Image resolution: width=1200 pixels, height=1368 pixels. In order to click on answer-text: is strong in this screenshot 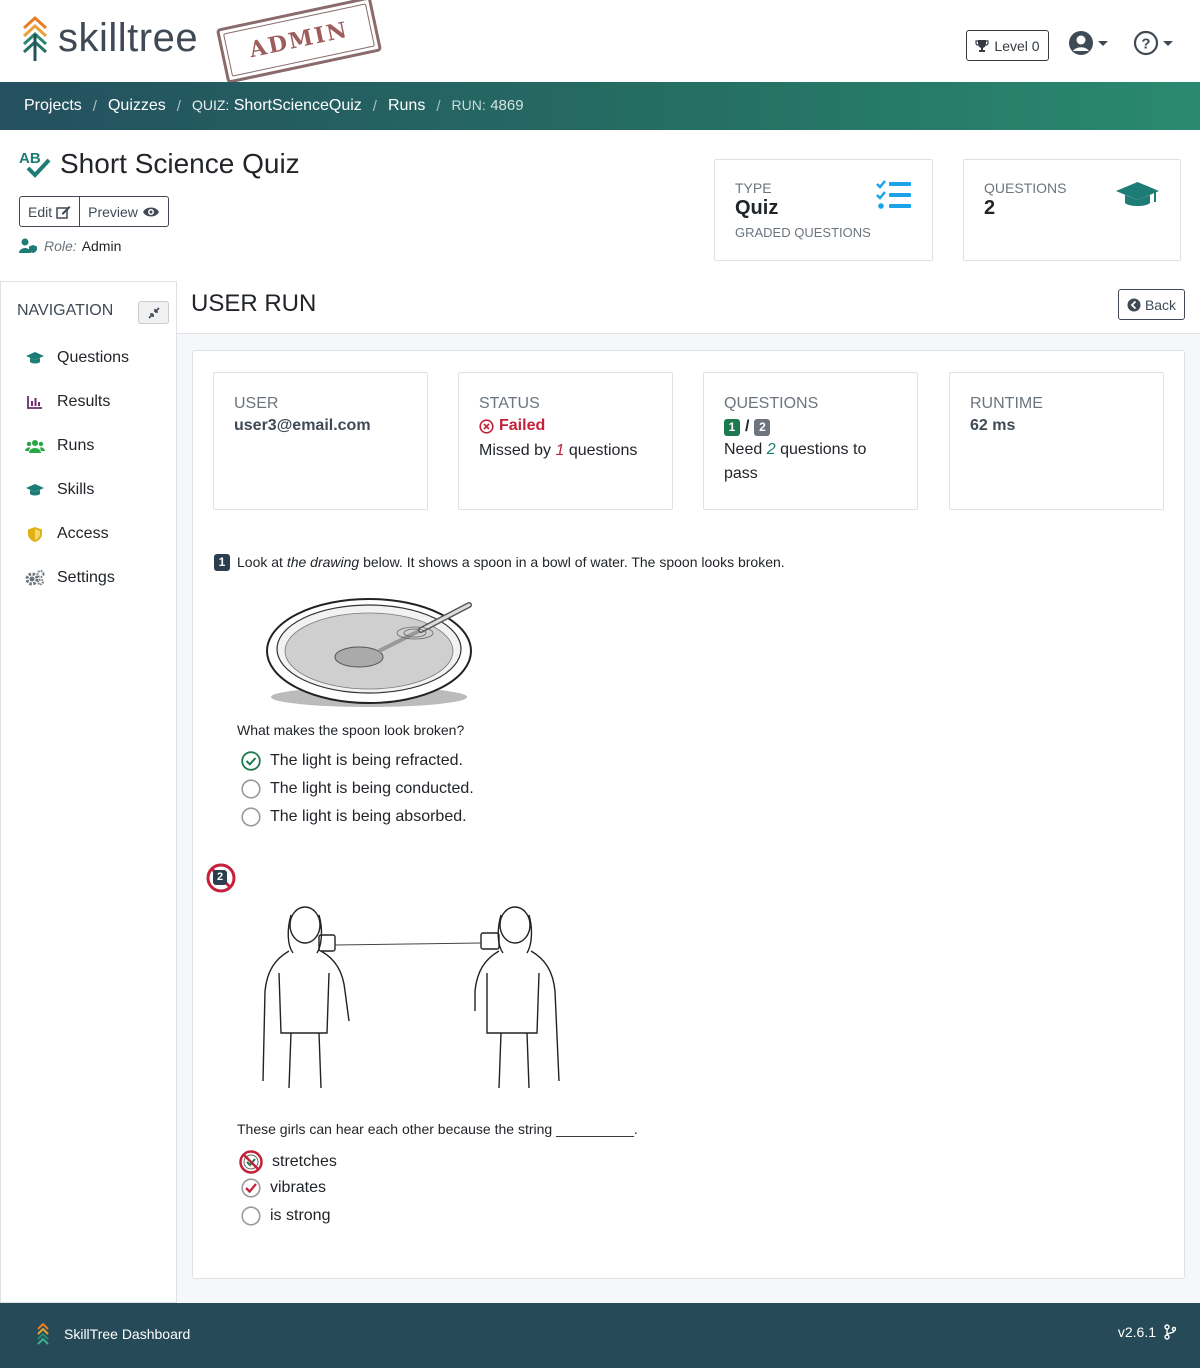, I will do `click(300, 1215)`.